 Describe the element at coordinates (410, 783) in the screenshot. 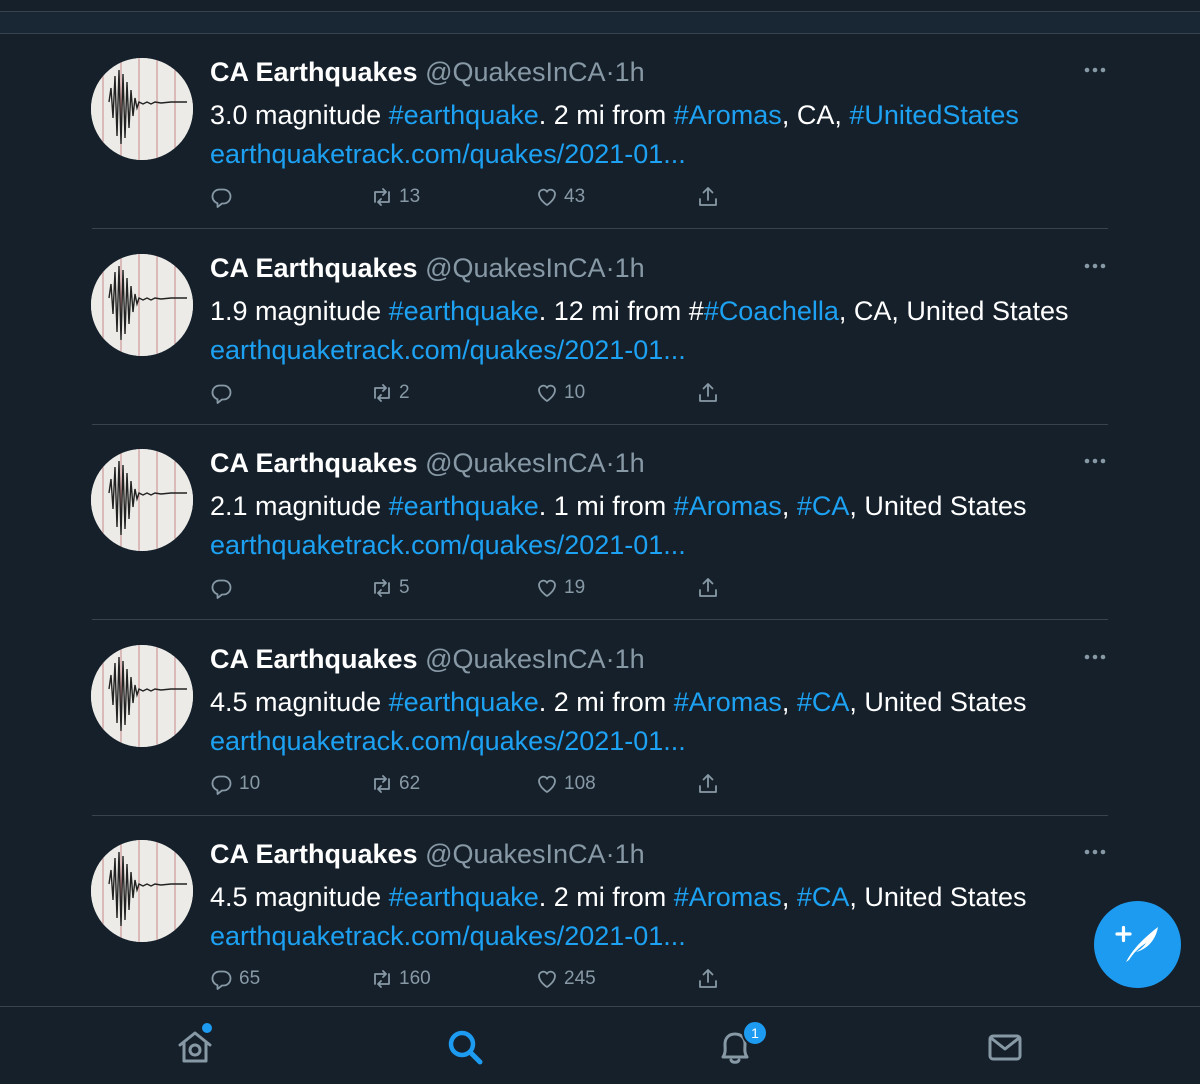

I see `retweet-button-count: 62` at that location.